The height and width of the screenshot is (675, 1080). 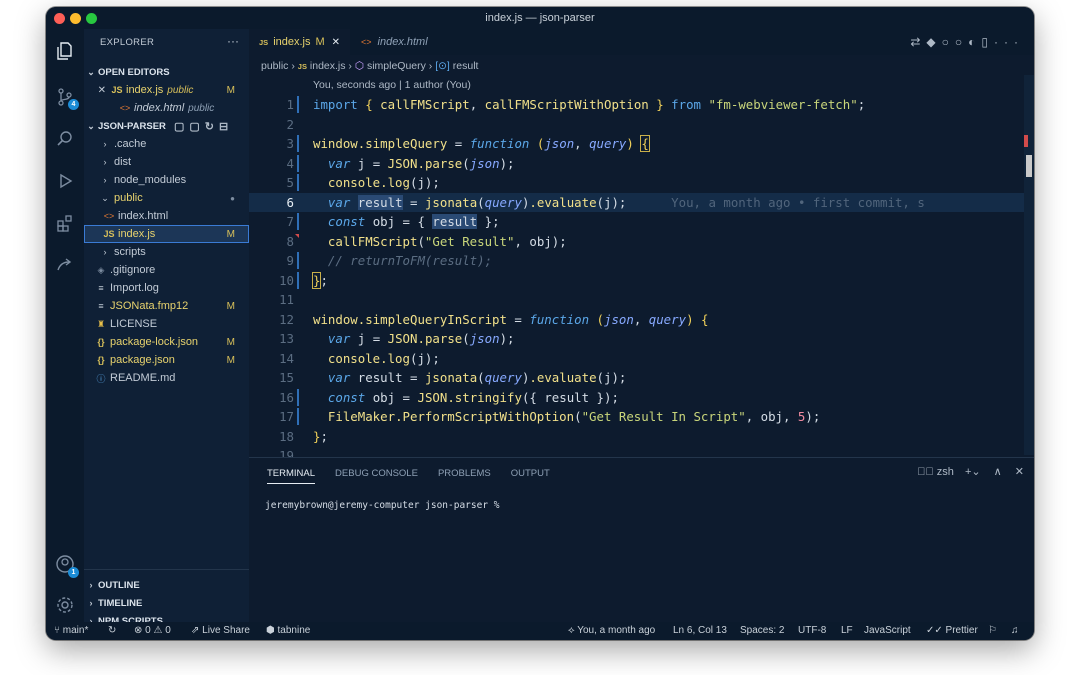 What do you see at coordinates (973, 472) in the screenshot?
I see `add-terminal-icon: +⌄` at bounding box center [973, 472].